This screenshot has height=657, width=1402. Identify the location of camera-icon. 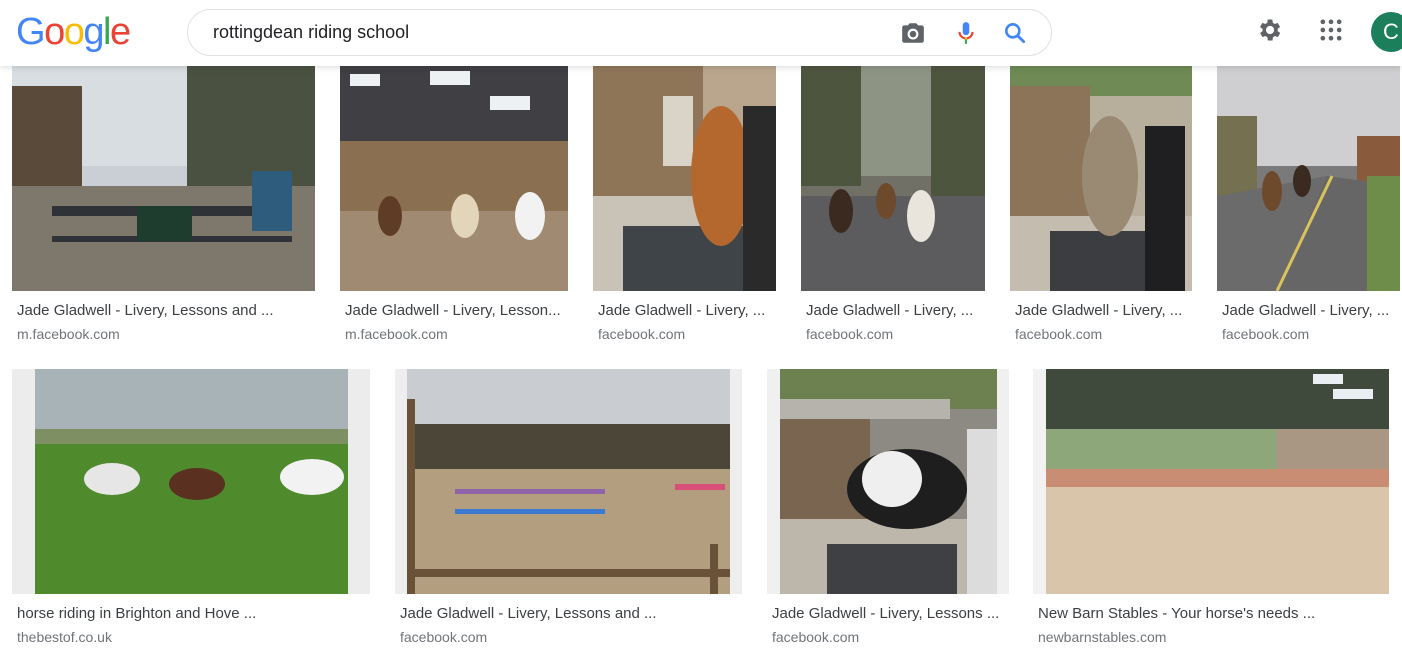
(913, 33).